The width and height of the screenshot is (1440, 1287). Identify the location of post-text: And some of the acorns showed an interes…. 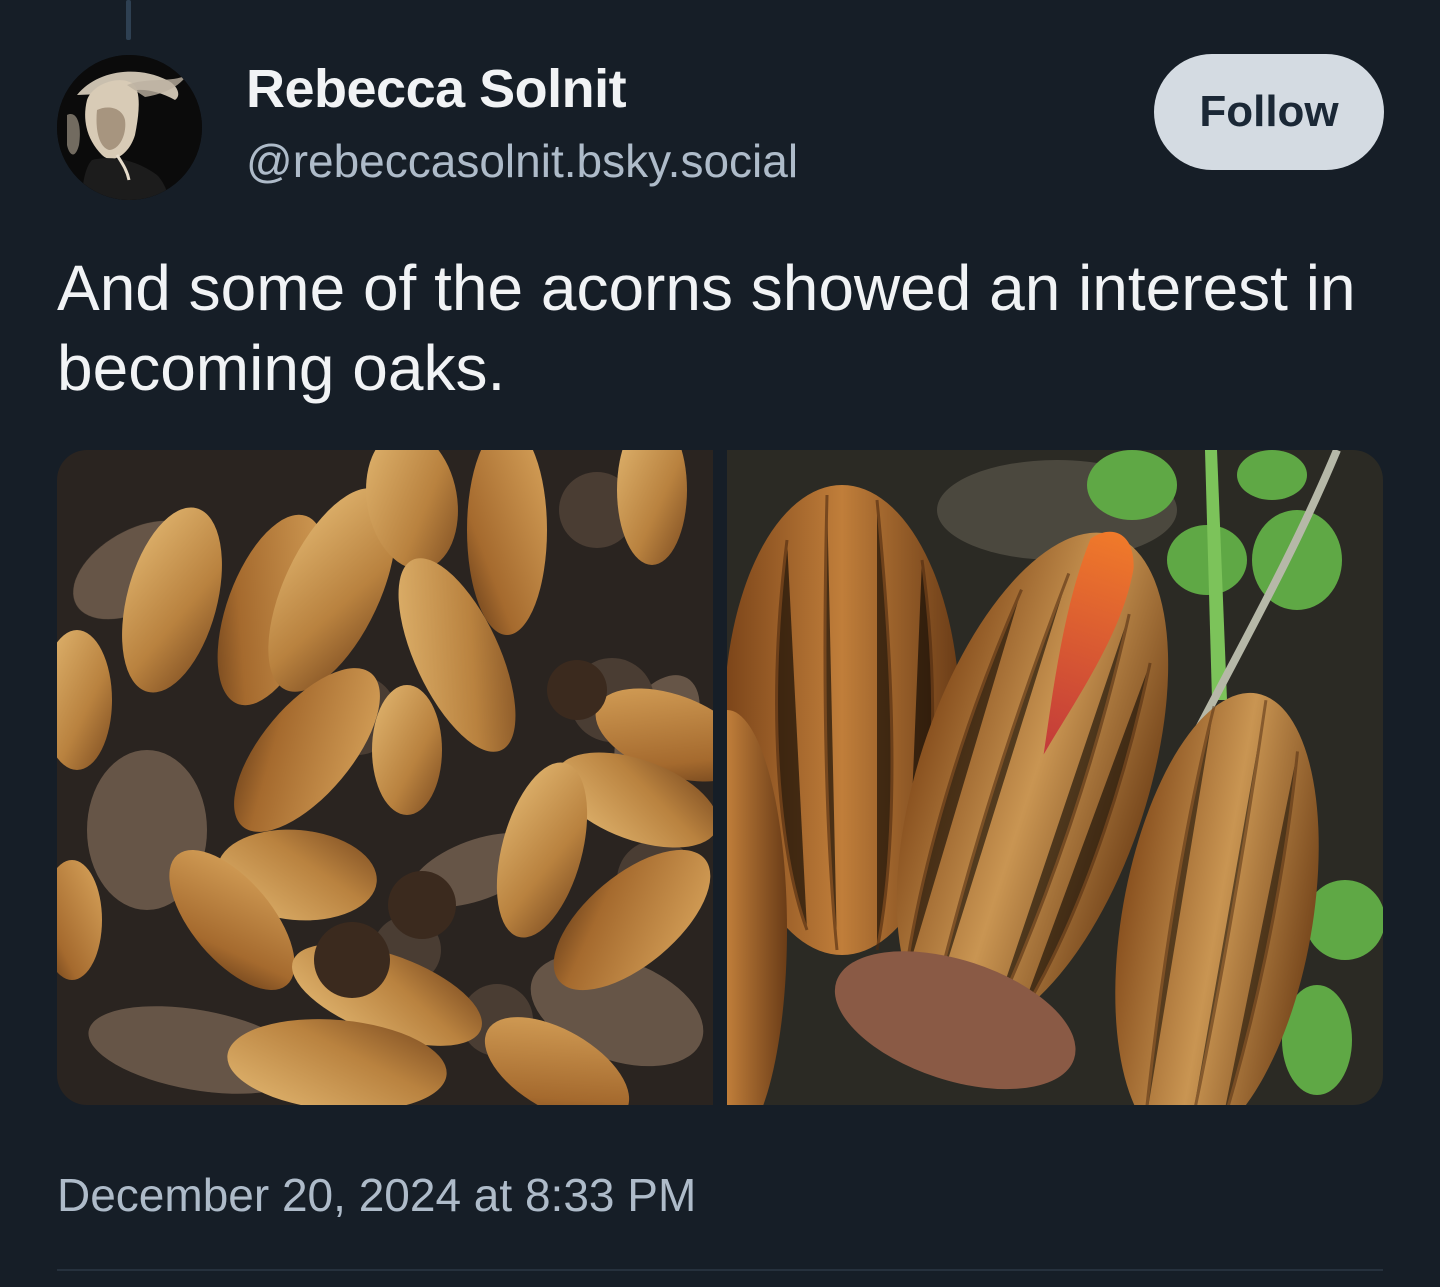
(706, 328).